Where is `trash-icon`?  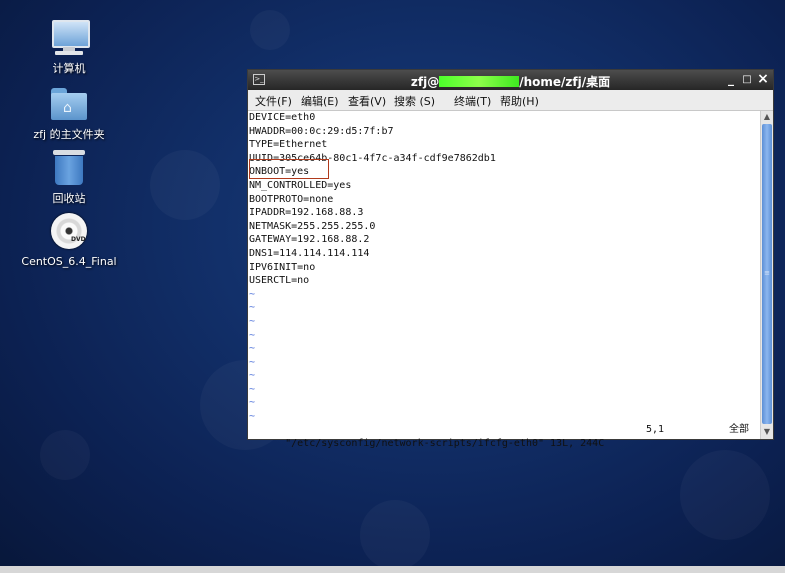 trash-icon is located at coordinates (69, 167).